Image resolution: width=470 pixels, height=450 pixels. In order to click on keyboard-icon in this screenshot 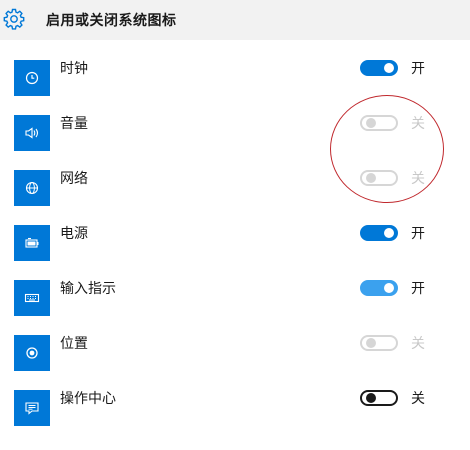, I will do `click(32, 298)`.